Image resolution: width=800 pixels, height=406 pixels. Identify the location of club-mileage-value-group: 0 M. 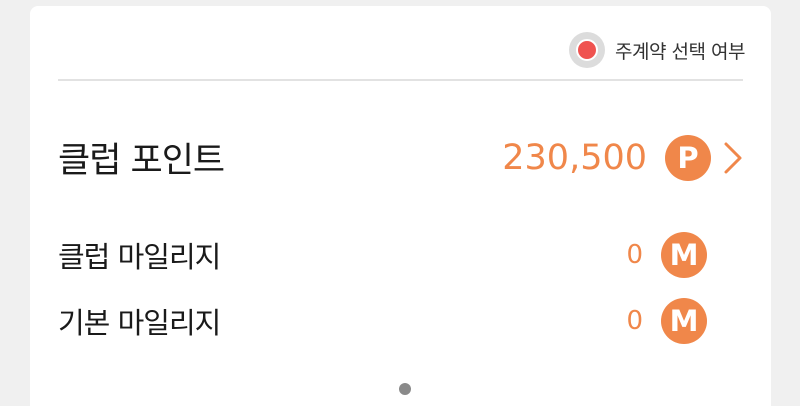
(666, 255).